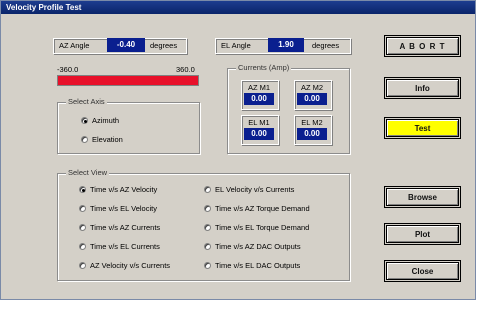 Image resolution: width=486 pixels, height=310 pixels. What do you see at coordinates (84, 120) in the screenshot?
I see `radio-azimuth-dot` at bounding box center [84, 120].